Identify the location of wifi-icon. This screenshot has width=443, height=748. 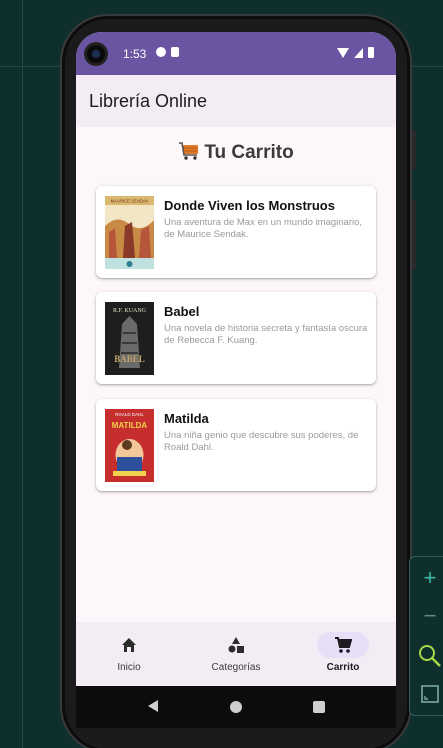
(343, 52).